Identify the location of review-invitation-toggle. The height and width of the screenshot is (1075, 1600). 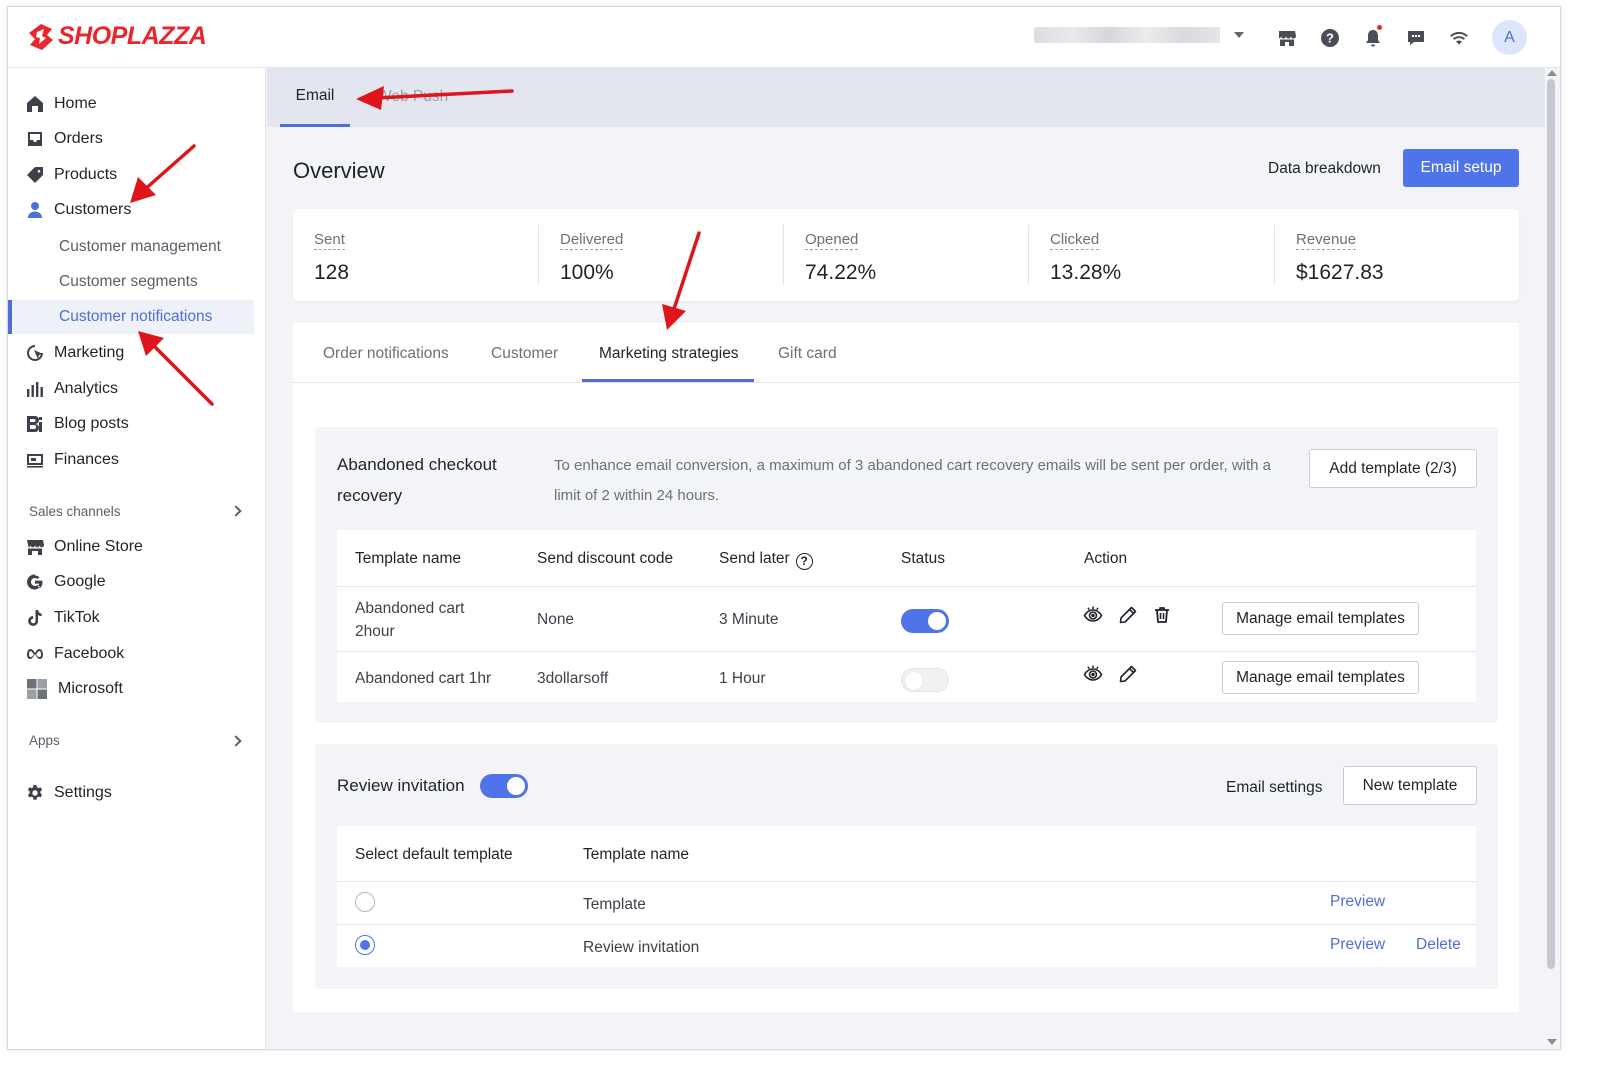
(504, 786).